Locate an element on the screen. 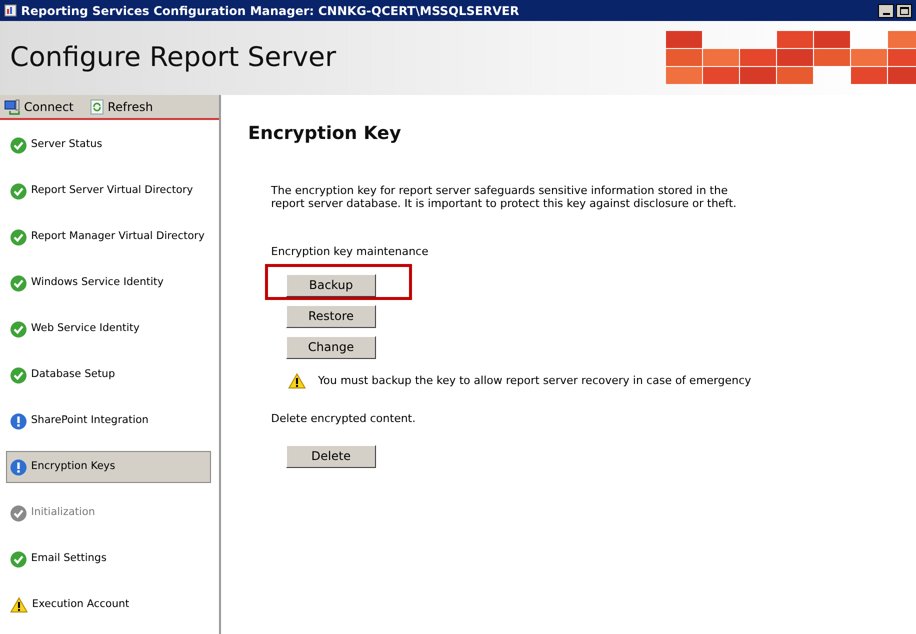 Image resolution: width=916 pixels, height=634 pixels. action-button: Restore is located at coordinates (331, 316).